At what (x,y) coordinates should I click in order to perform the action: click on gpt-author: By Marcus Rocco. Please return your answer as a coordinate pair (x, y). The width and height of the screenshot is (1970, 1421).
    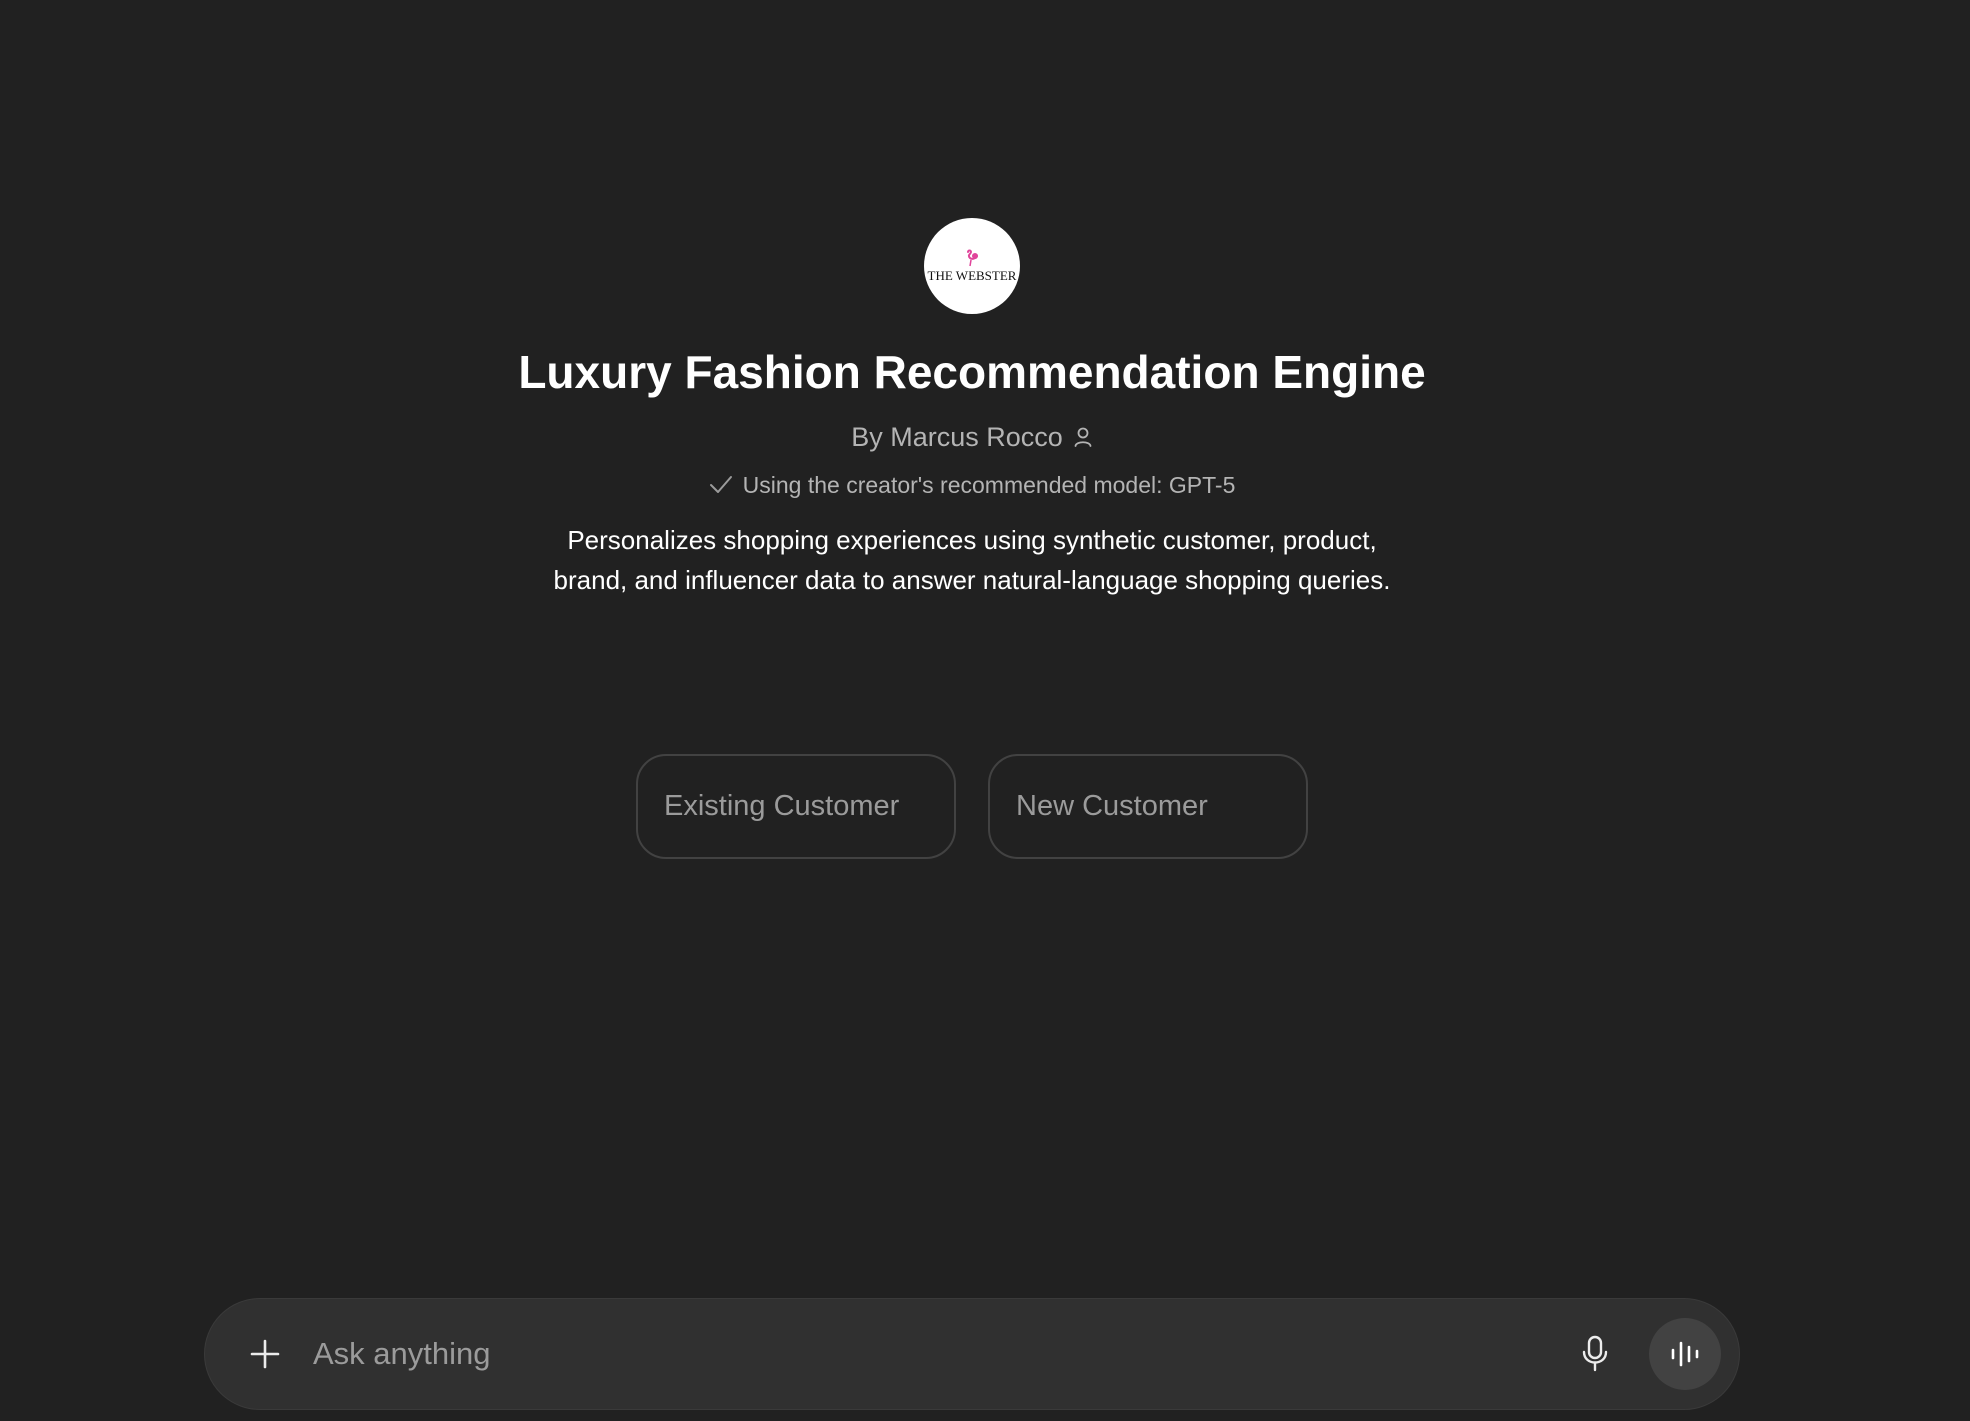
    Looking at the image, I should click on (972, 437).